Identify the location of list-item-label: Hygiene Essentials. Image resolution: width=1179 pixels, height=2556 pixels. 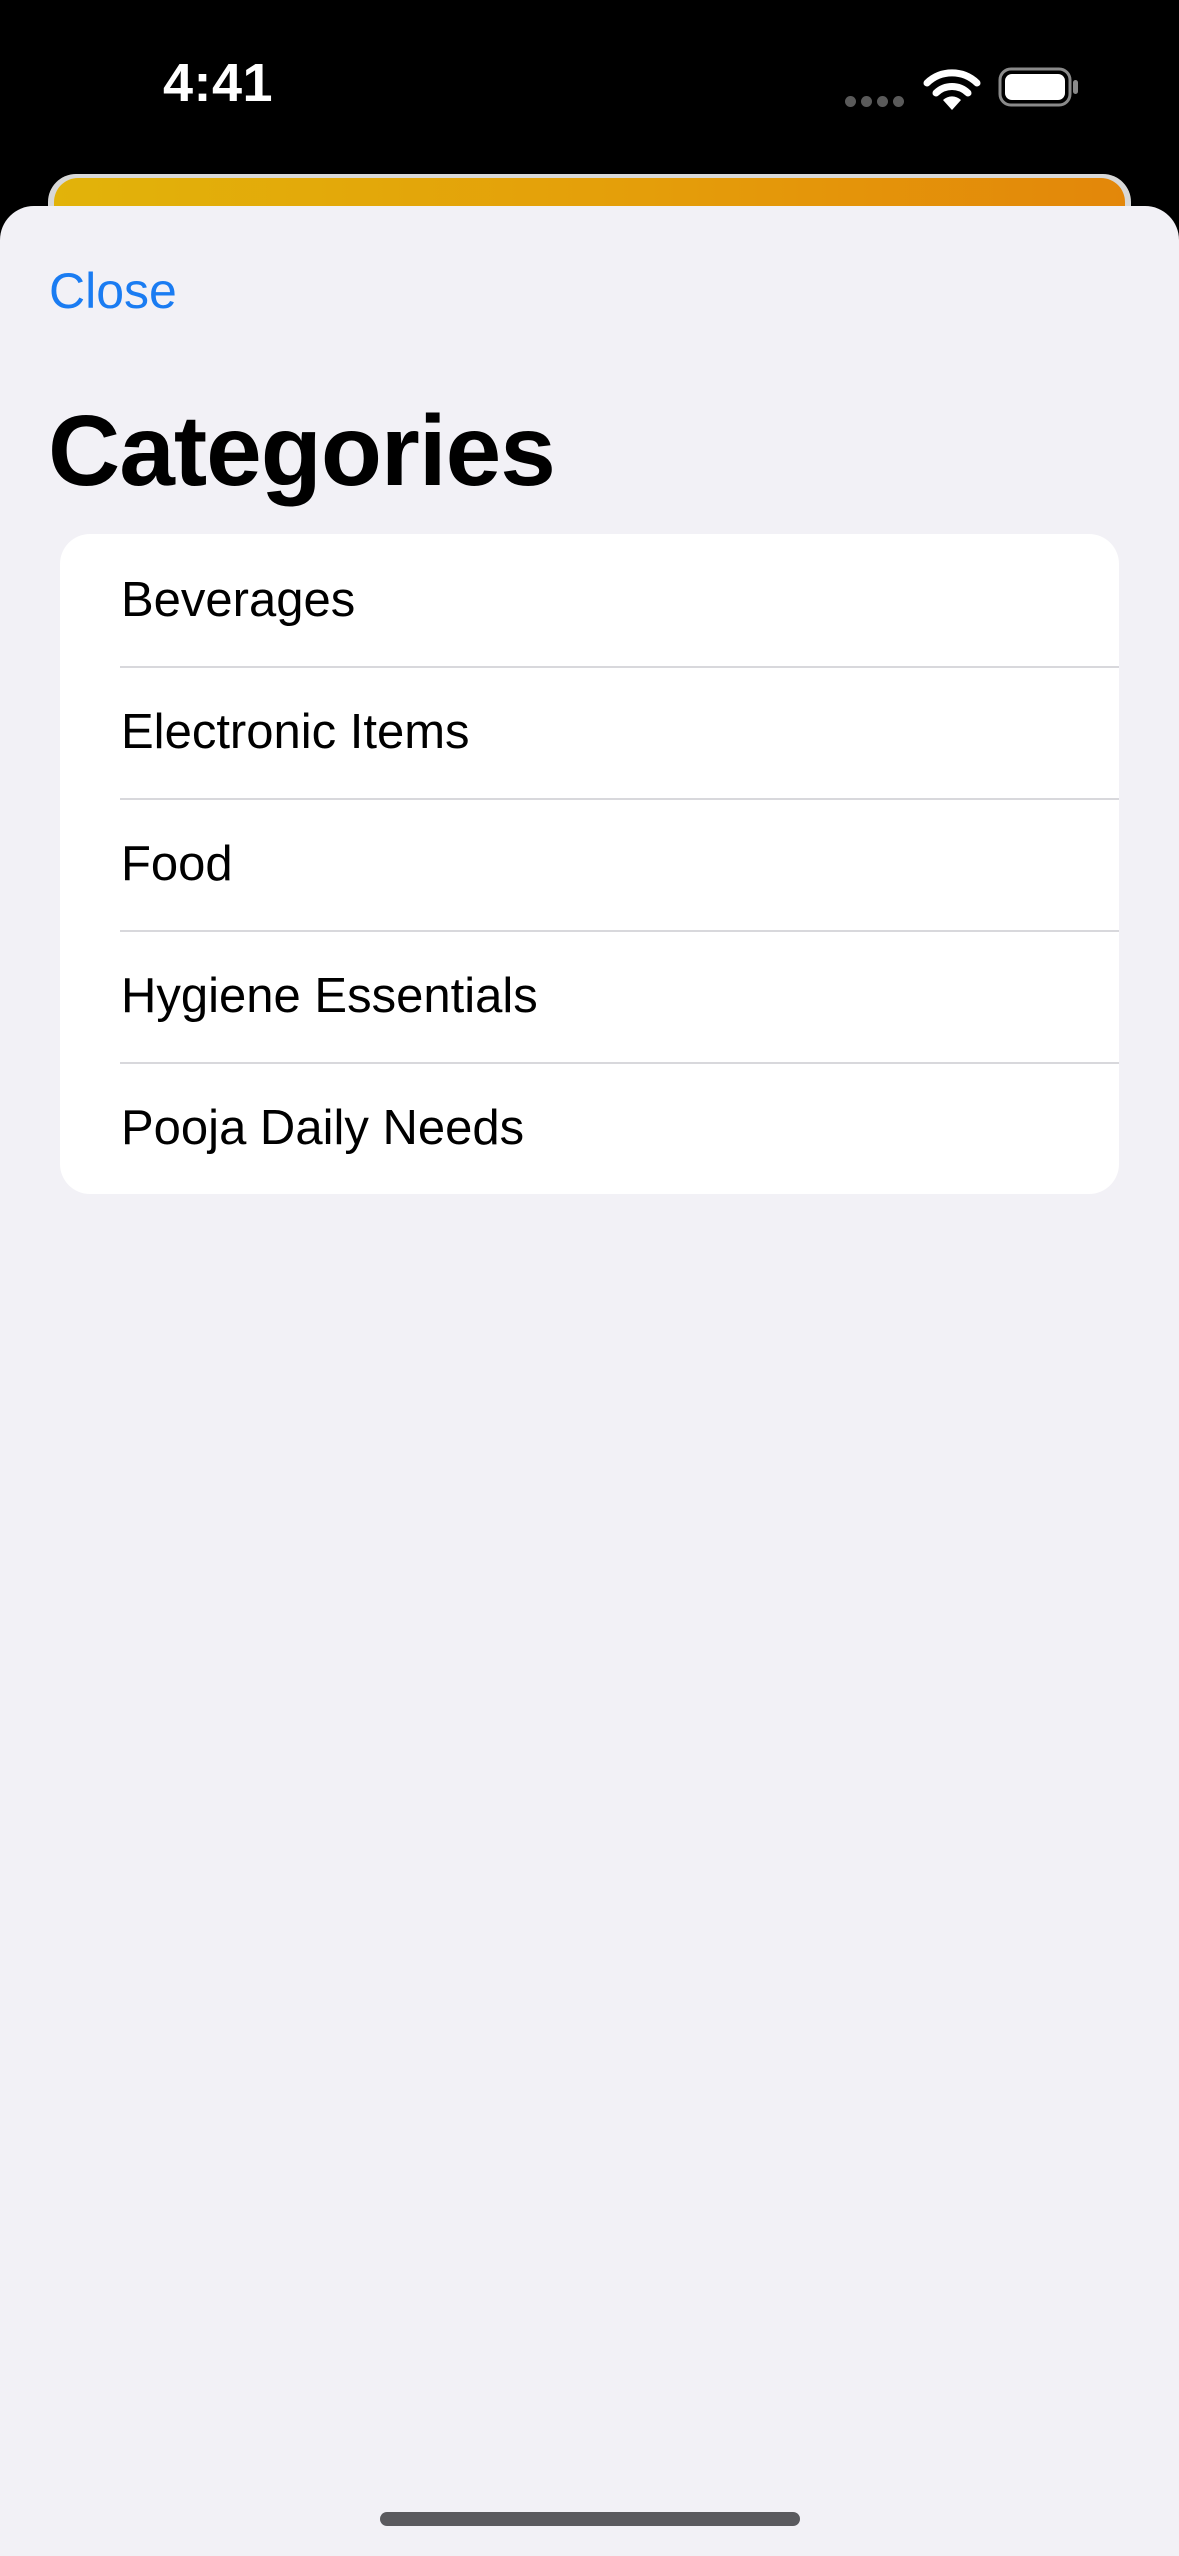
(329, 996).